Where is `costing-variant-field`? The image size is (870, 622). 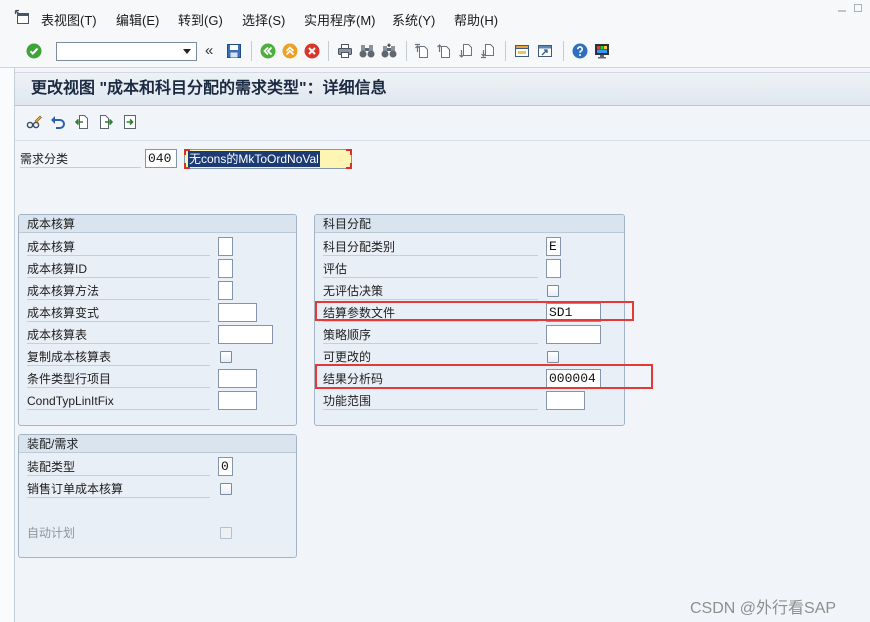 costing-variant-field is located at coordinates (237, 312).